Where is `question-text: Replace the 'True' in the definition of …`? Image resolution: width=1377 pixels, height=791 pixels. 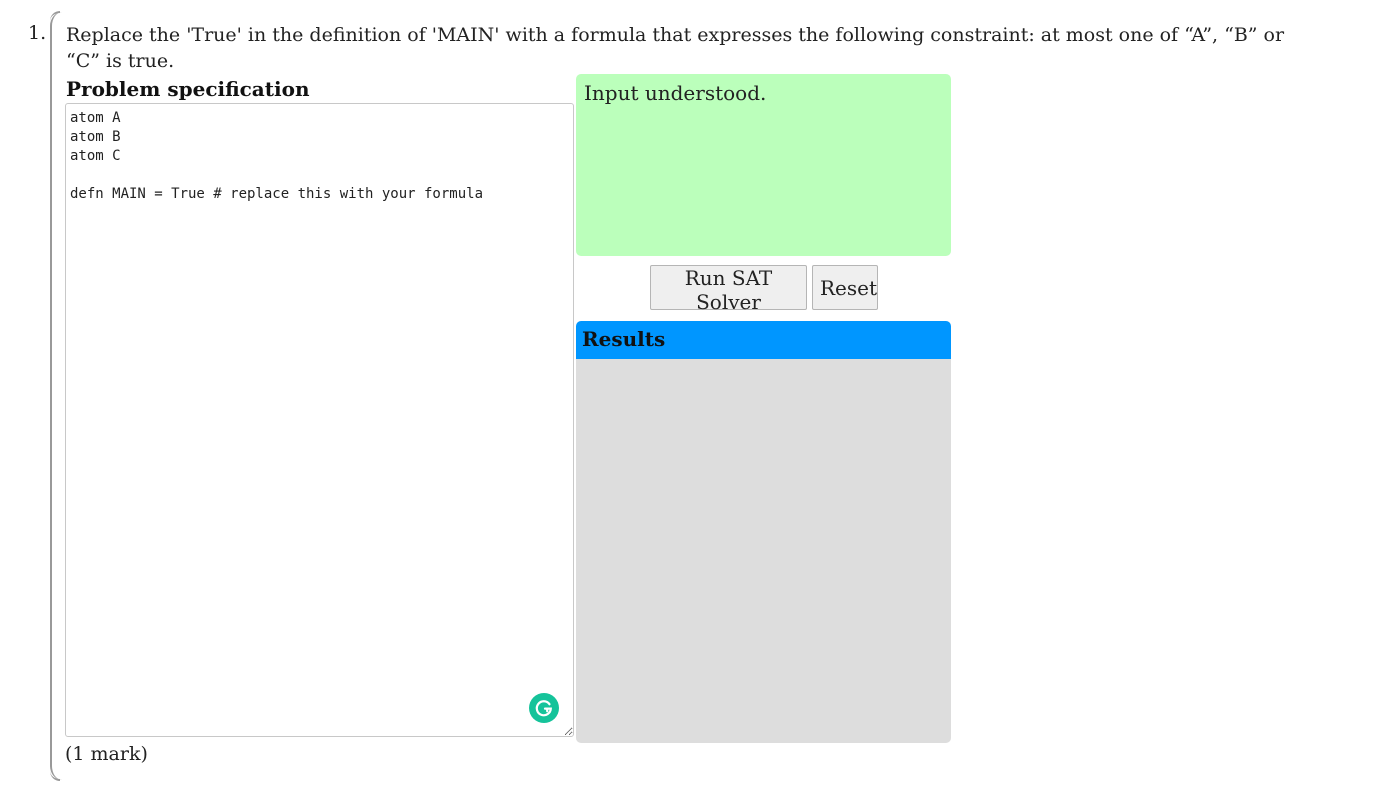
question-text: Replace the 'True' in the definition of … is located at coordinates (675, 48).